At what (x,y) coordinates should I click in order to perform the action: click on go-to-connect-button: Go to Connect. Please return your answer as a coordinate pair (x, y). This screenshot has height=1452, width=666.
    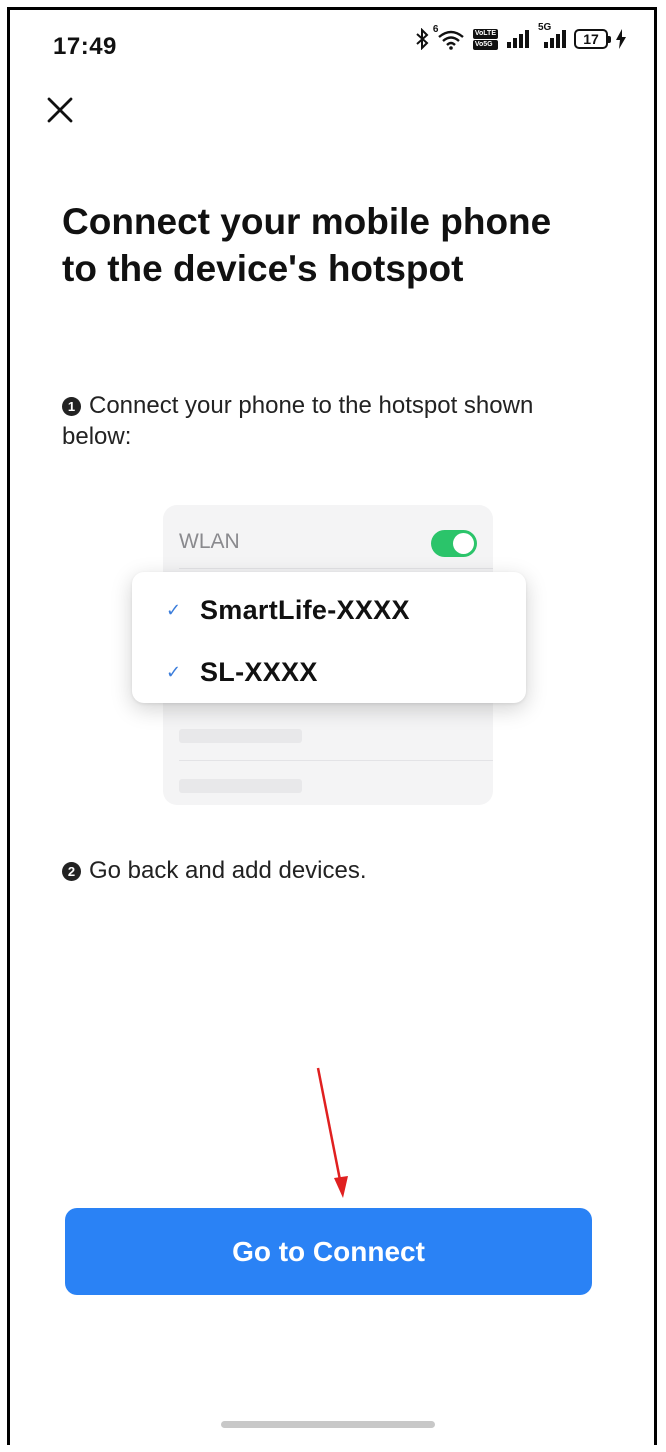
    Looking at the image, I should click on (328, 1251).